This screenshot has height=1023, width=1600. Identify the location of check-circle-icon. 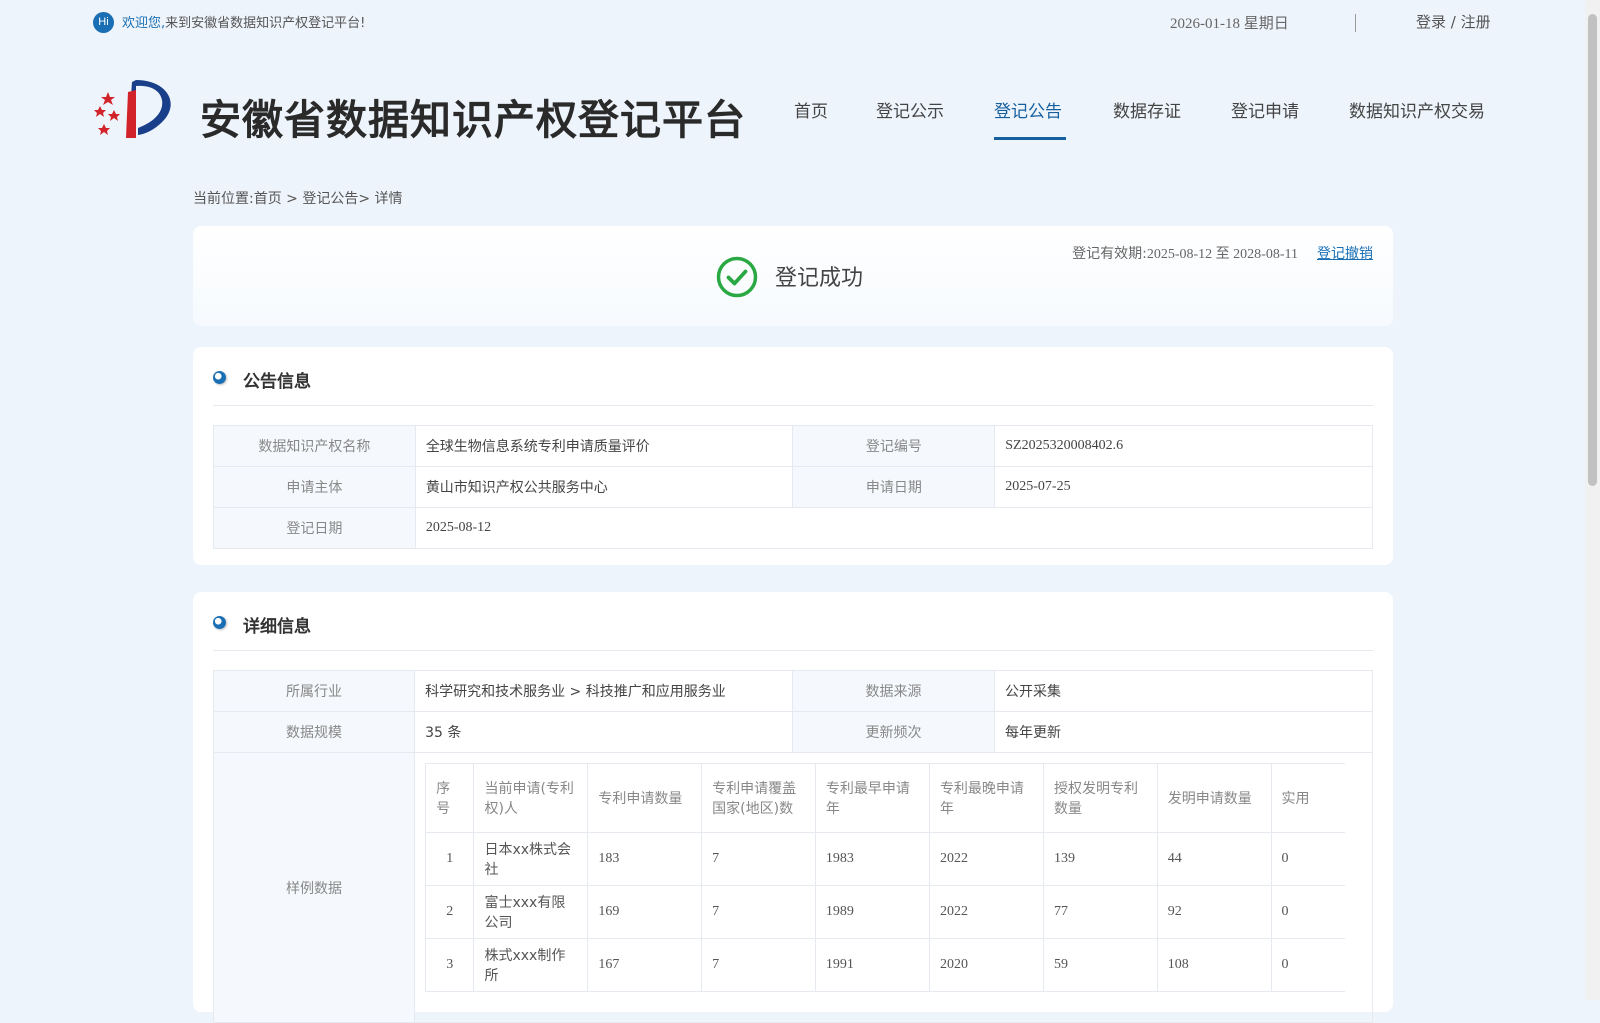
(737, 277).